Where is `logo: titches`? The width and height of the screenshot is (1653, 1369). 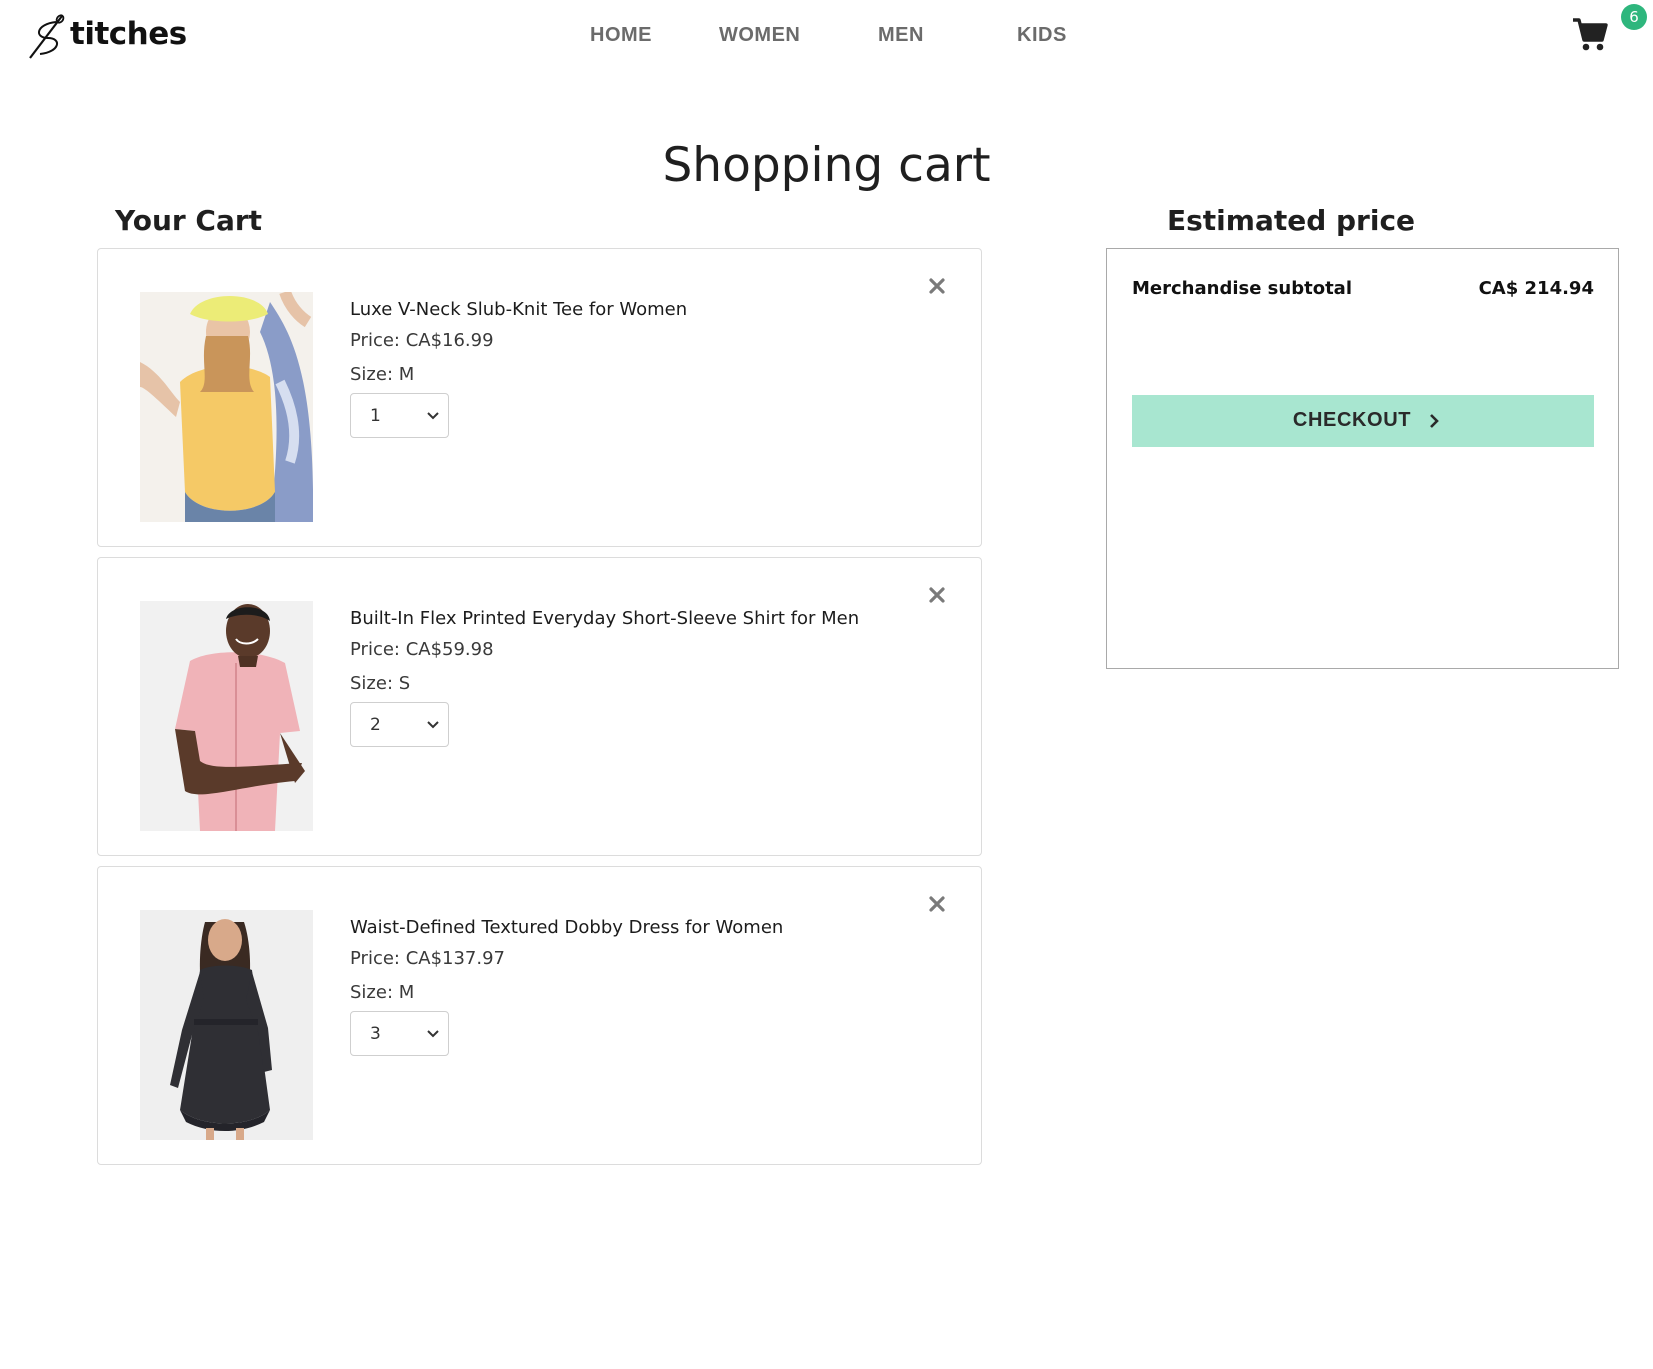
logo: titches is located at coordinates (106, 36).